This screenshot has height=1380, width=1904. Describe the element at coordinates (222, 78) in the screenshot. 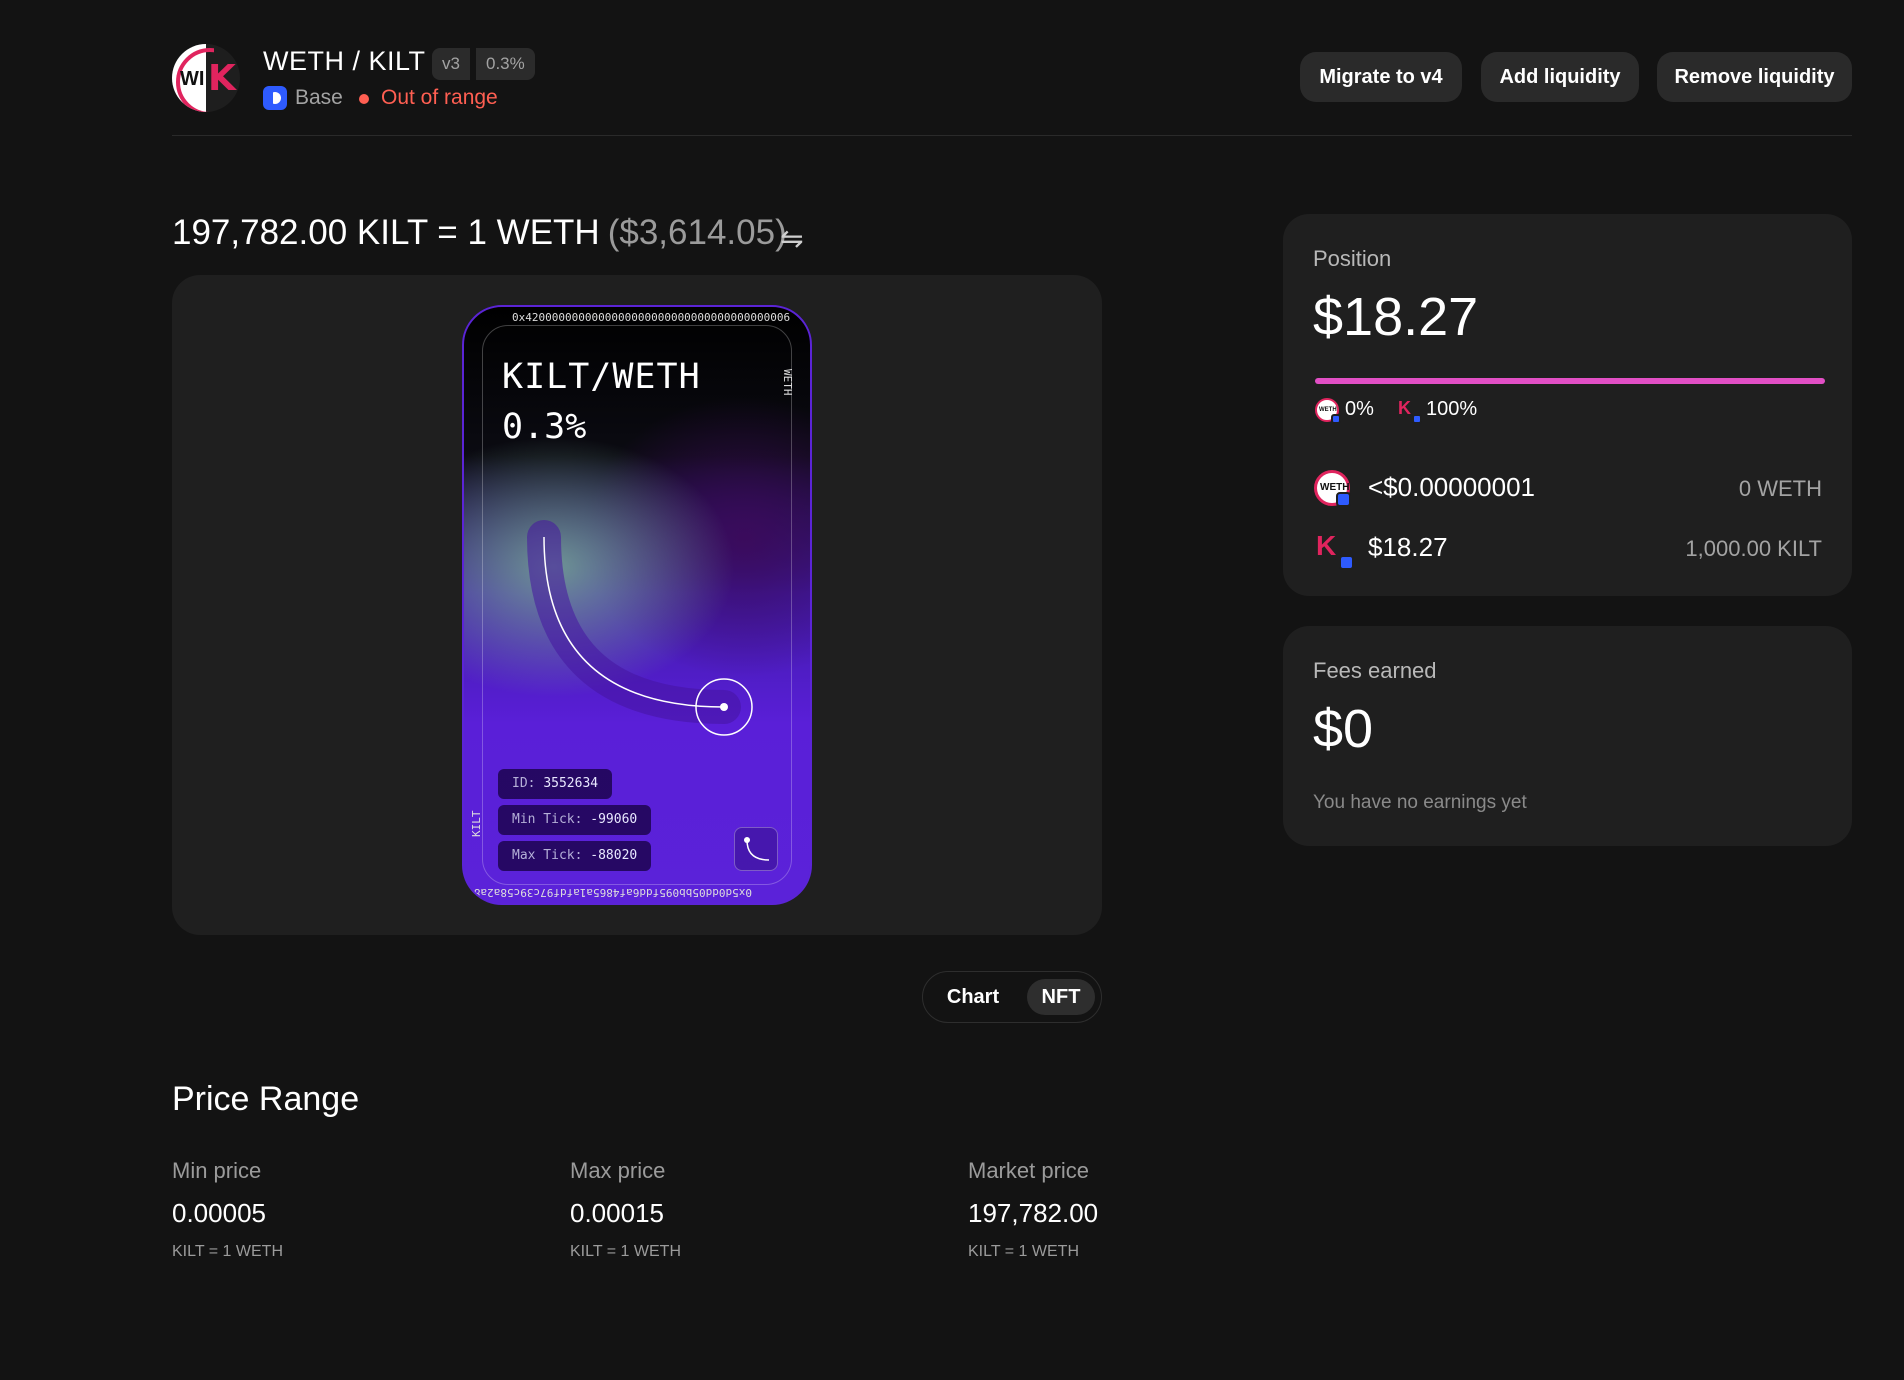

I see `kilt-logo-mark: K` at that location.